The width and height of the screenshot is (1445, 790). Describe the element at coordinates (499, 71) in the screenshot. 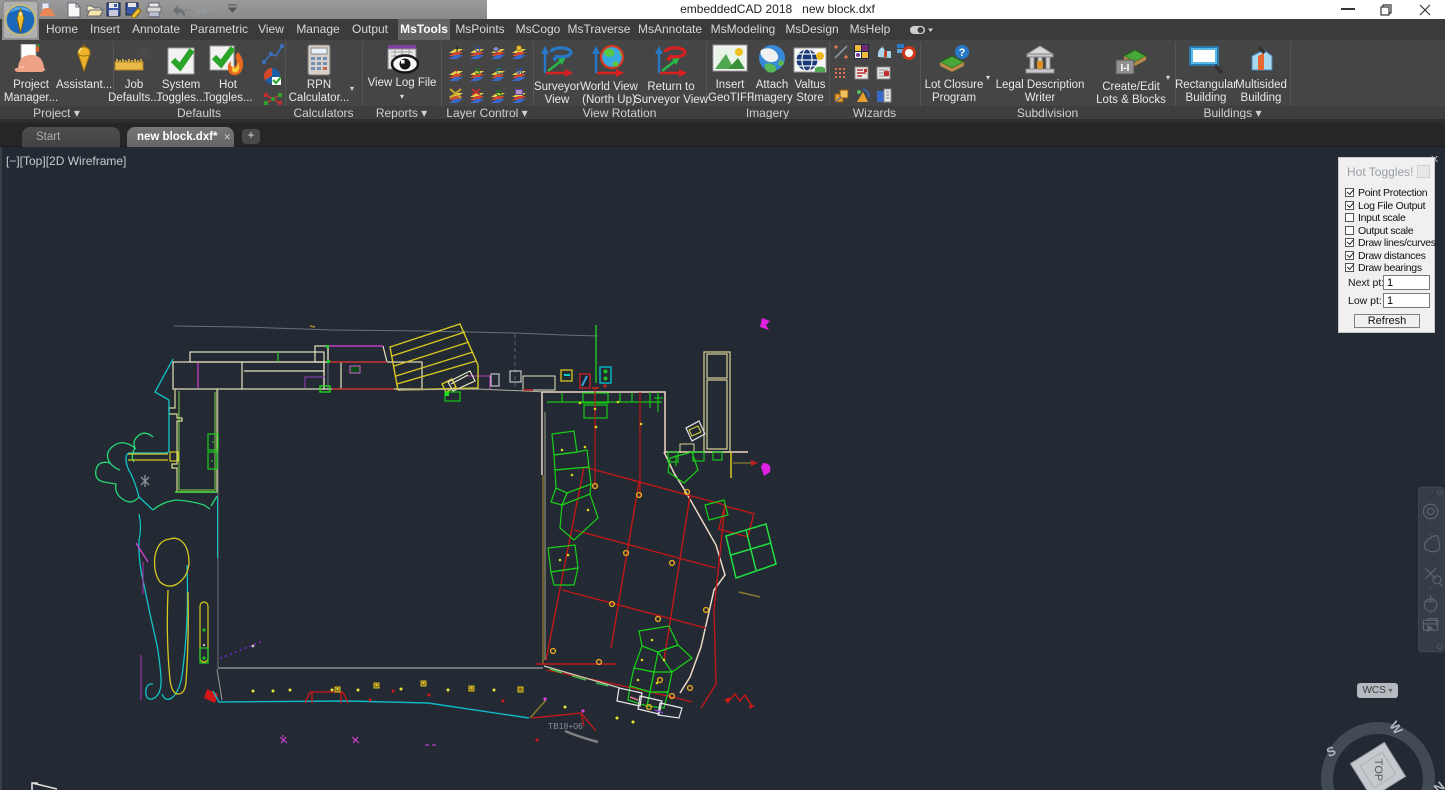

I see `svg-text: C` at that location.